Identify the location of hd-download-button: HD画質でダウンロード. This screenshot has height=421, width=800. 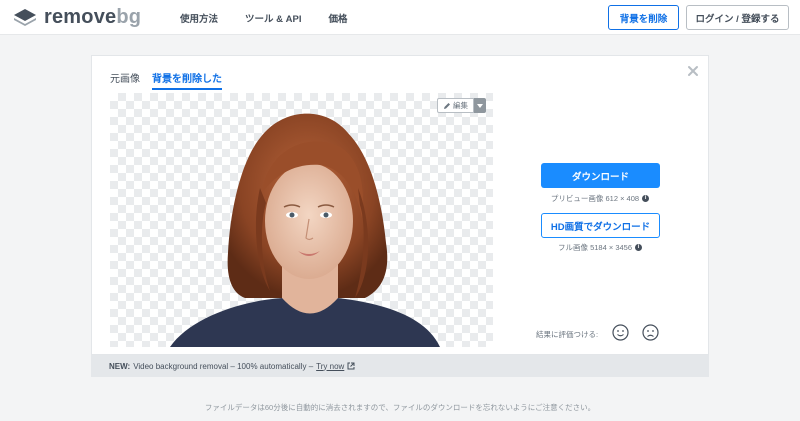
(600, 225).